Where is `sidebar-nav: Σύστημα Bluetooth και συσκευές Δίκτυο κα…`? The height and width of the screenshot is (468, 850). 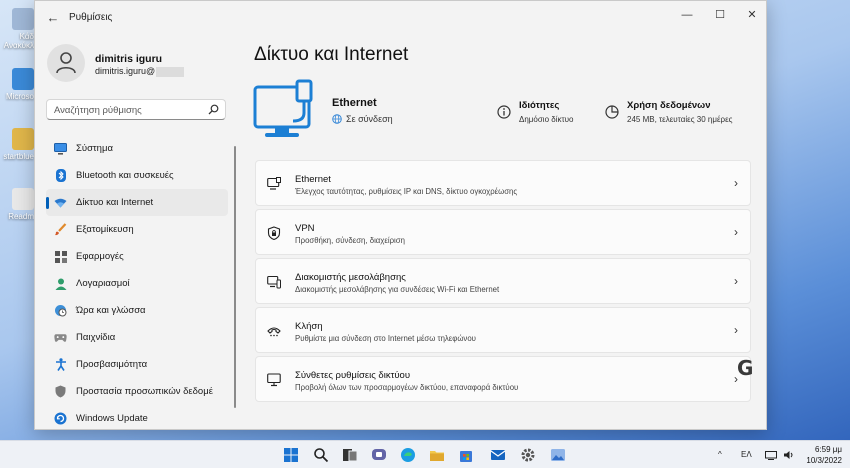 sidebar-nav: Σύστημα Bluetooth και συσκευές Δίκτυο κα… is located at coordinates (137, 282).